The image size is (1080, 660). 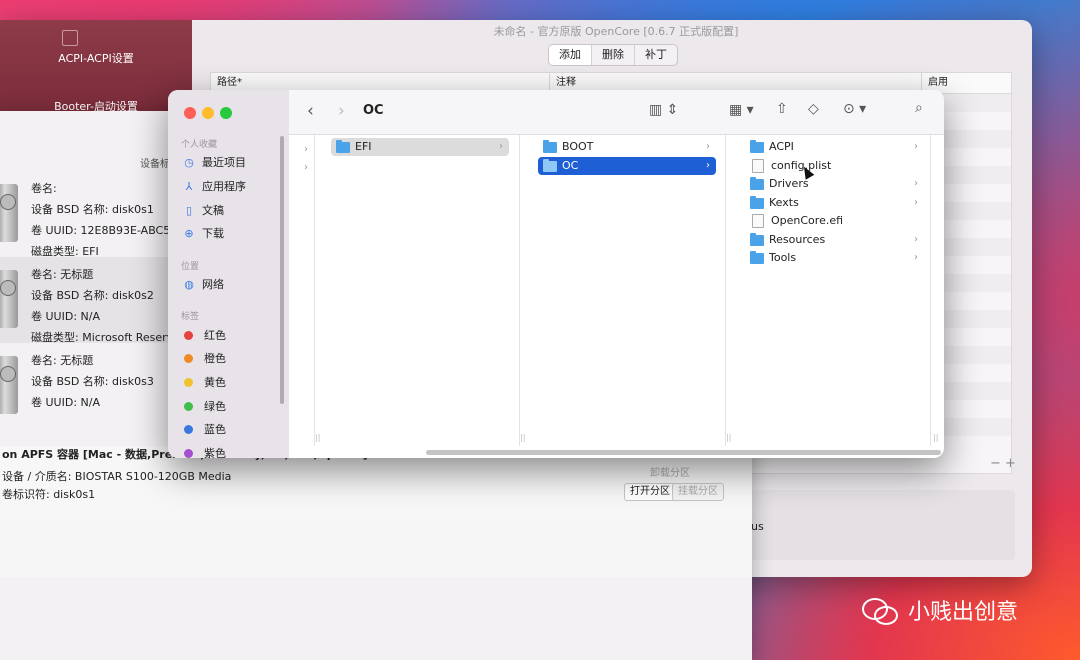 I want to click on watermark: 小贱出创意, so click(x=940, y=610).